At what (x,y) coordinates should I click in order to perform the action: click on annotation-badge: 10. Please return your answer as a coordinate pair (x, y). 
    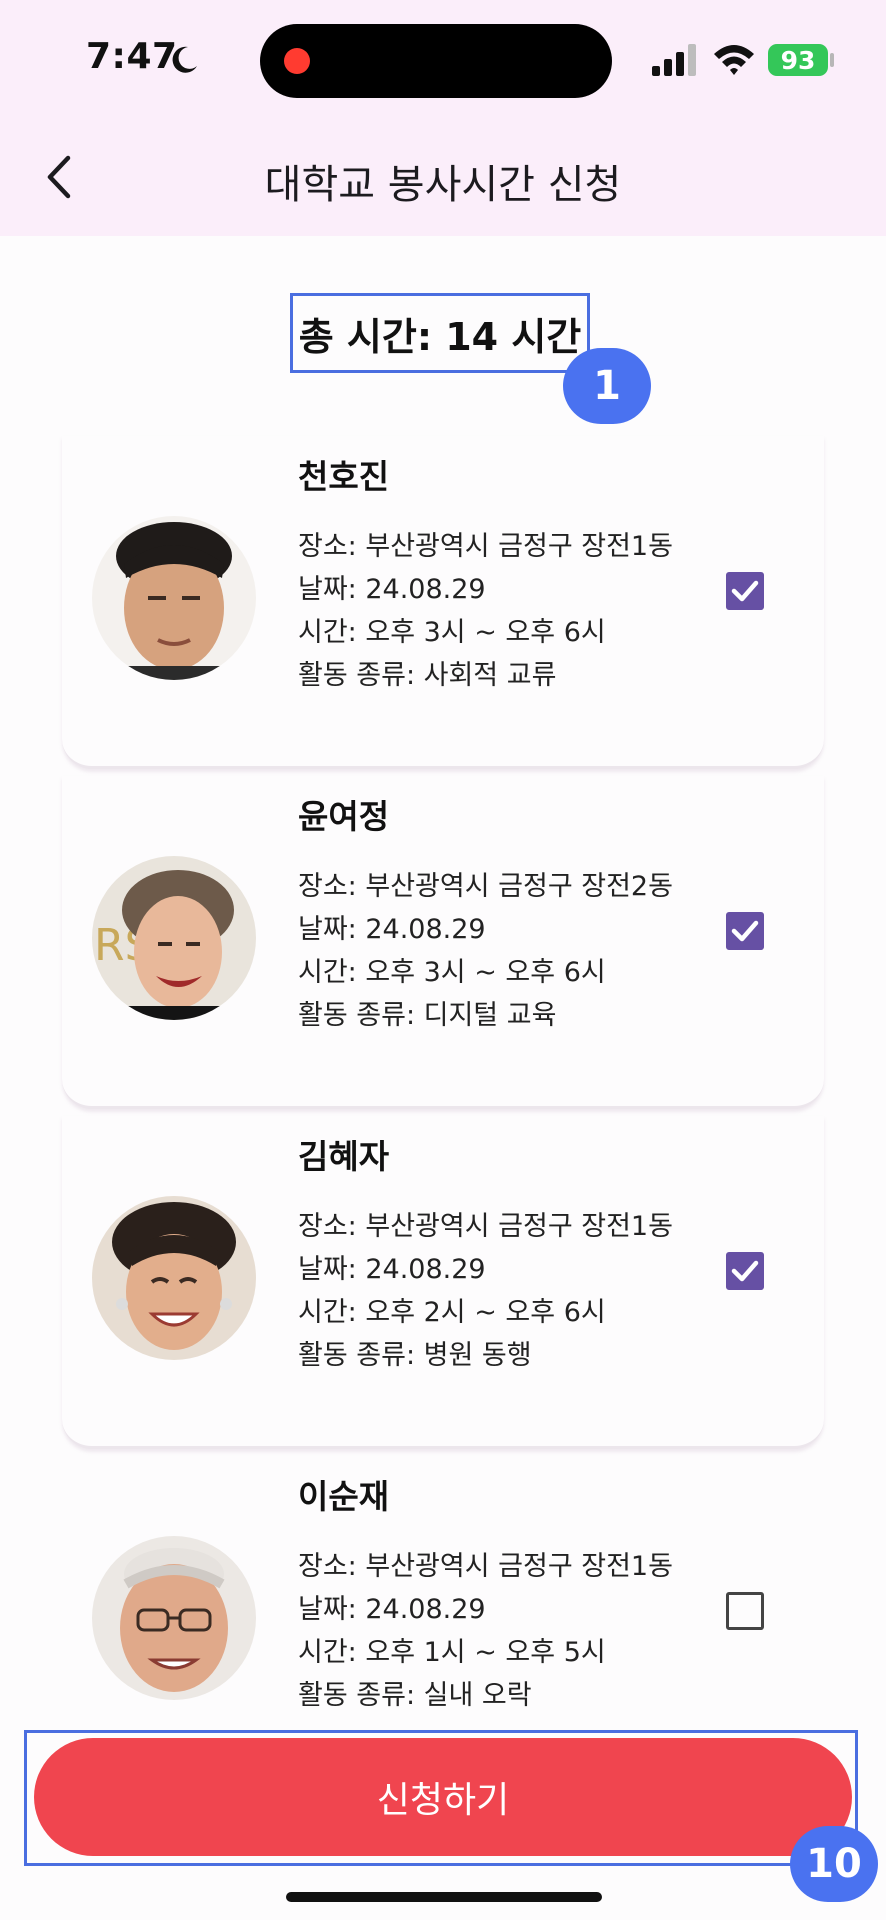
    Looking at the image, I should click on (834, 1864).